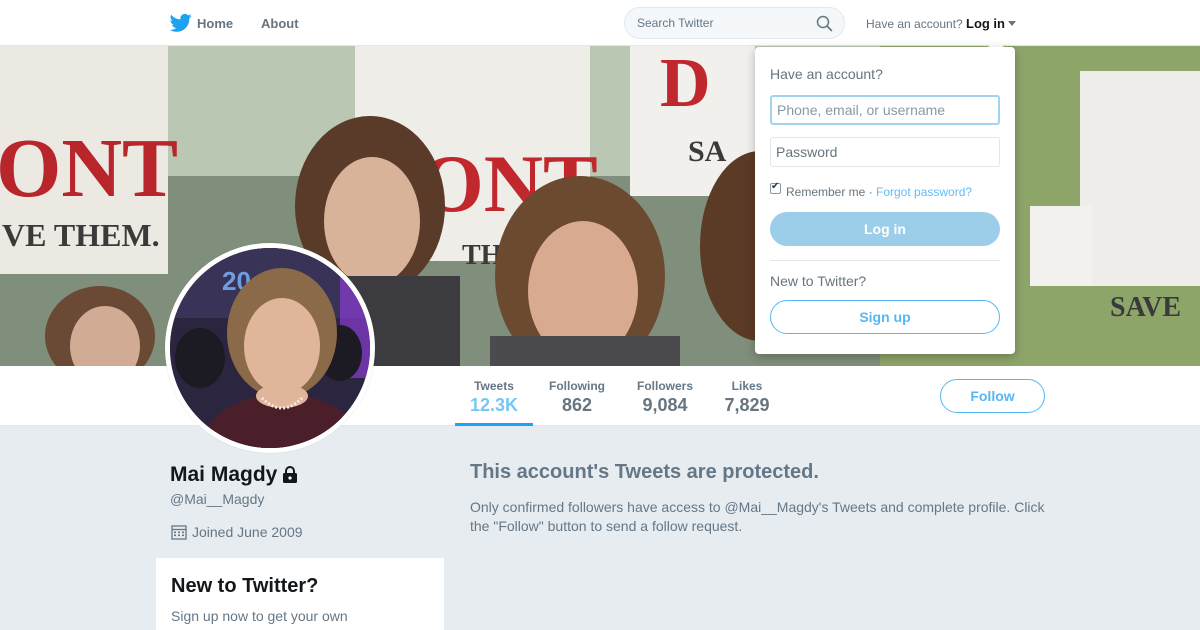 The width and height of the screenshot is (1200, 630). What do you see at coordinates (829, 192) in the screenshot?
I see `remember-me-label: Remember me ·` at bounding box center [829, 192].